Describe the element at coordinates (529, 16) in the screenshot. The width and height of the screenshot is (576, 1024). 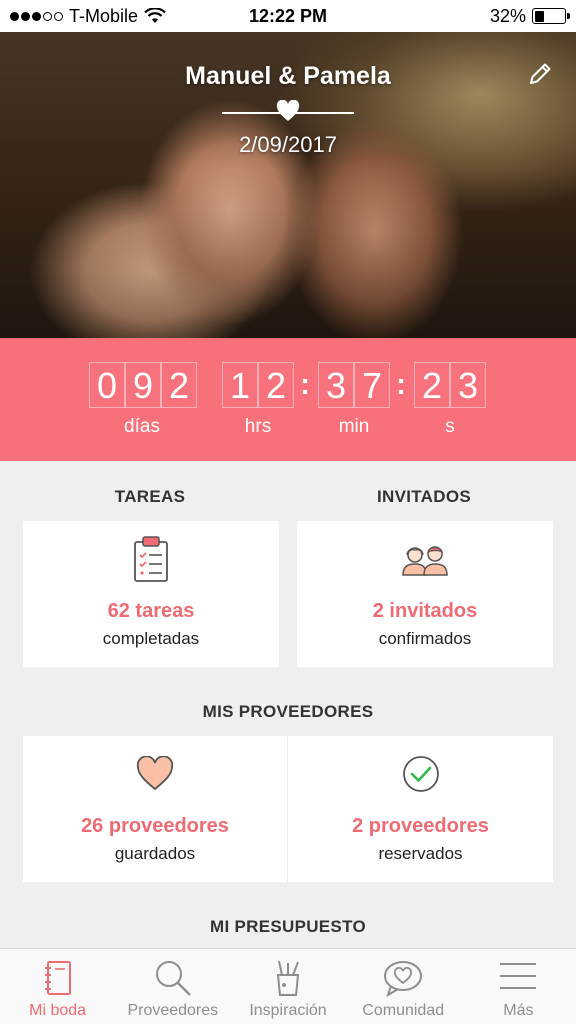
I see `status-right: 32%` at that location.